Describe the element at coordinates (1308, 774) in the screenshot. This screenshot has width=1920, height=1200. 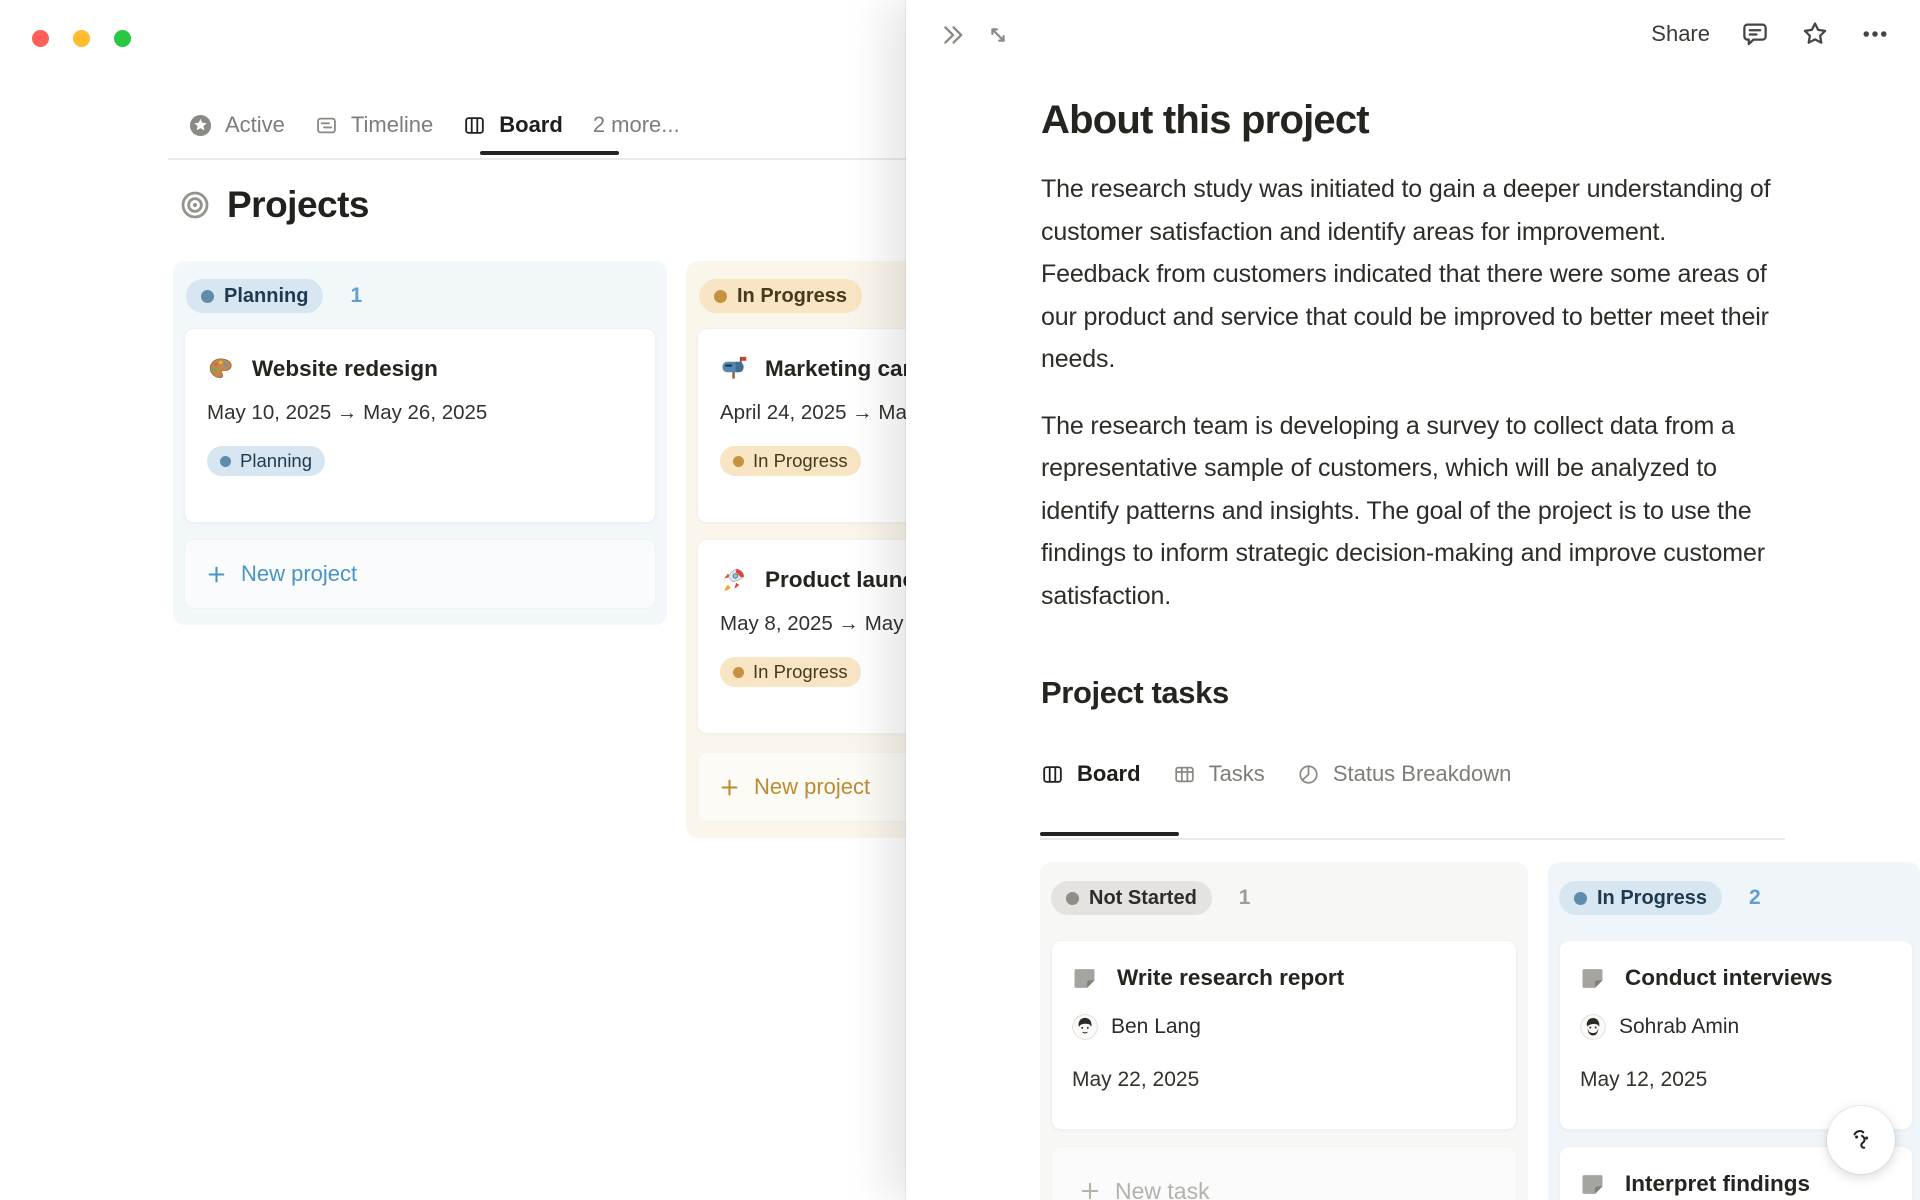
I see `pie-icon` at that location.